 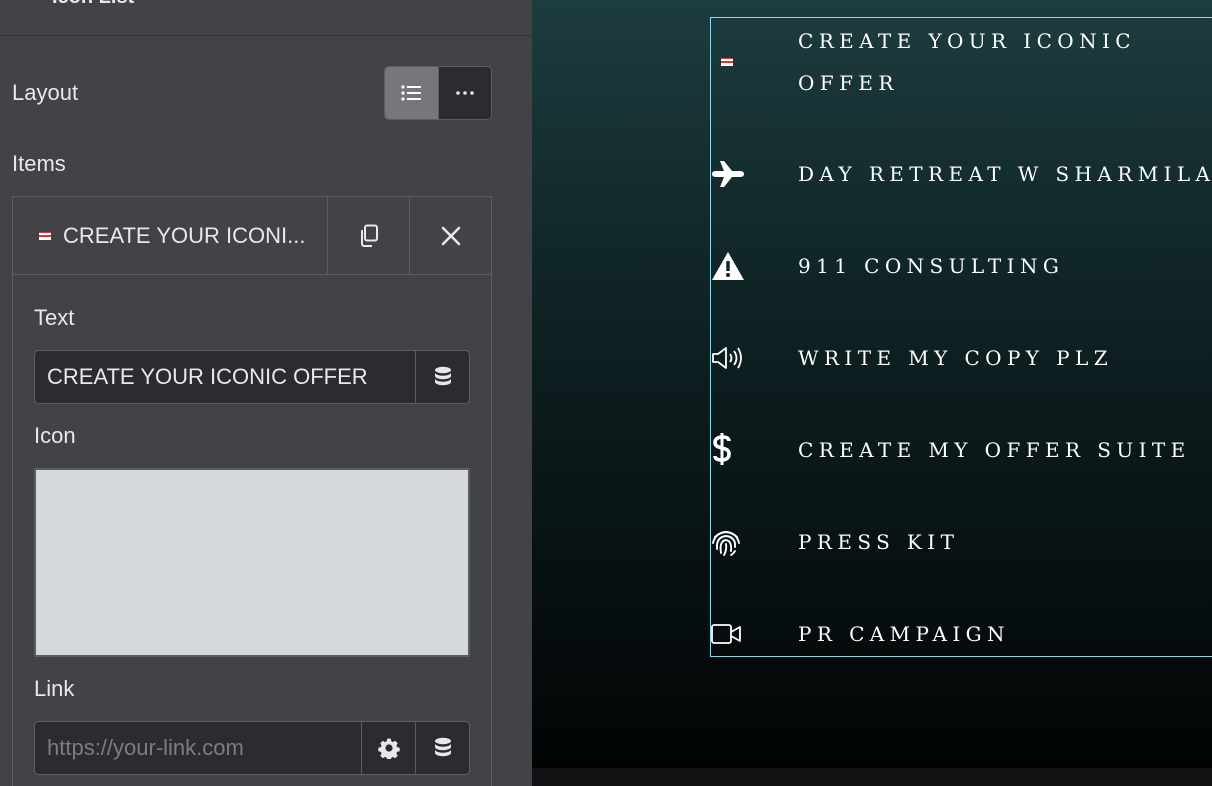 I want to click on duplicate-item-button, so click(x=368, y=236).